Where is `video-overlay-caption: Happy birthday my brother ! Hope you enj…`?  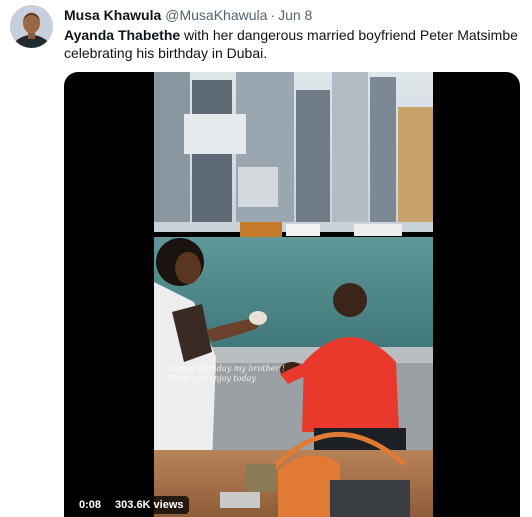
video-overlay-caption: Happy birthday my brother ! Hope you enj… is located at coordinates (226, 383).